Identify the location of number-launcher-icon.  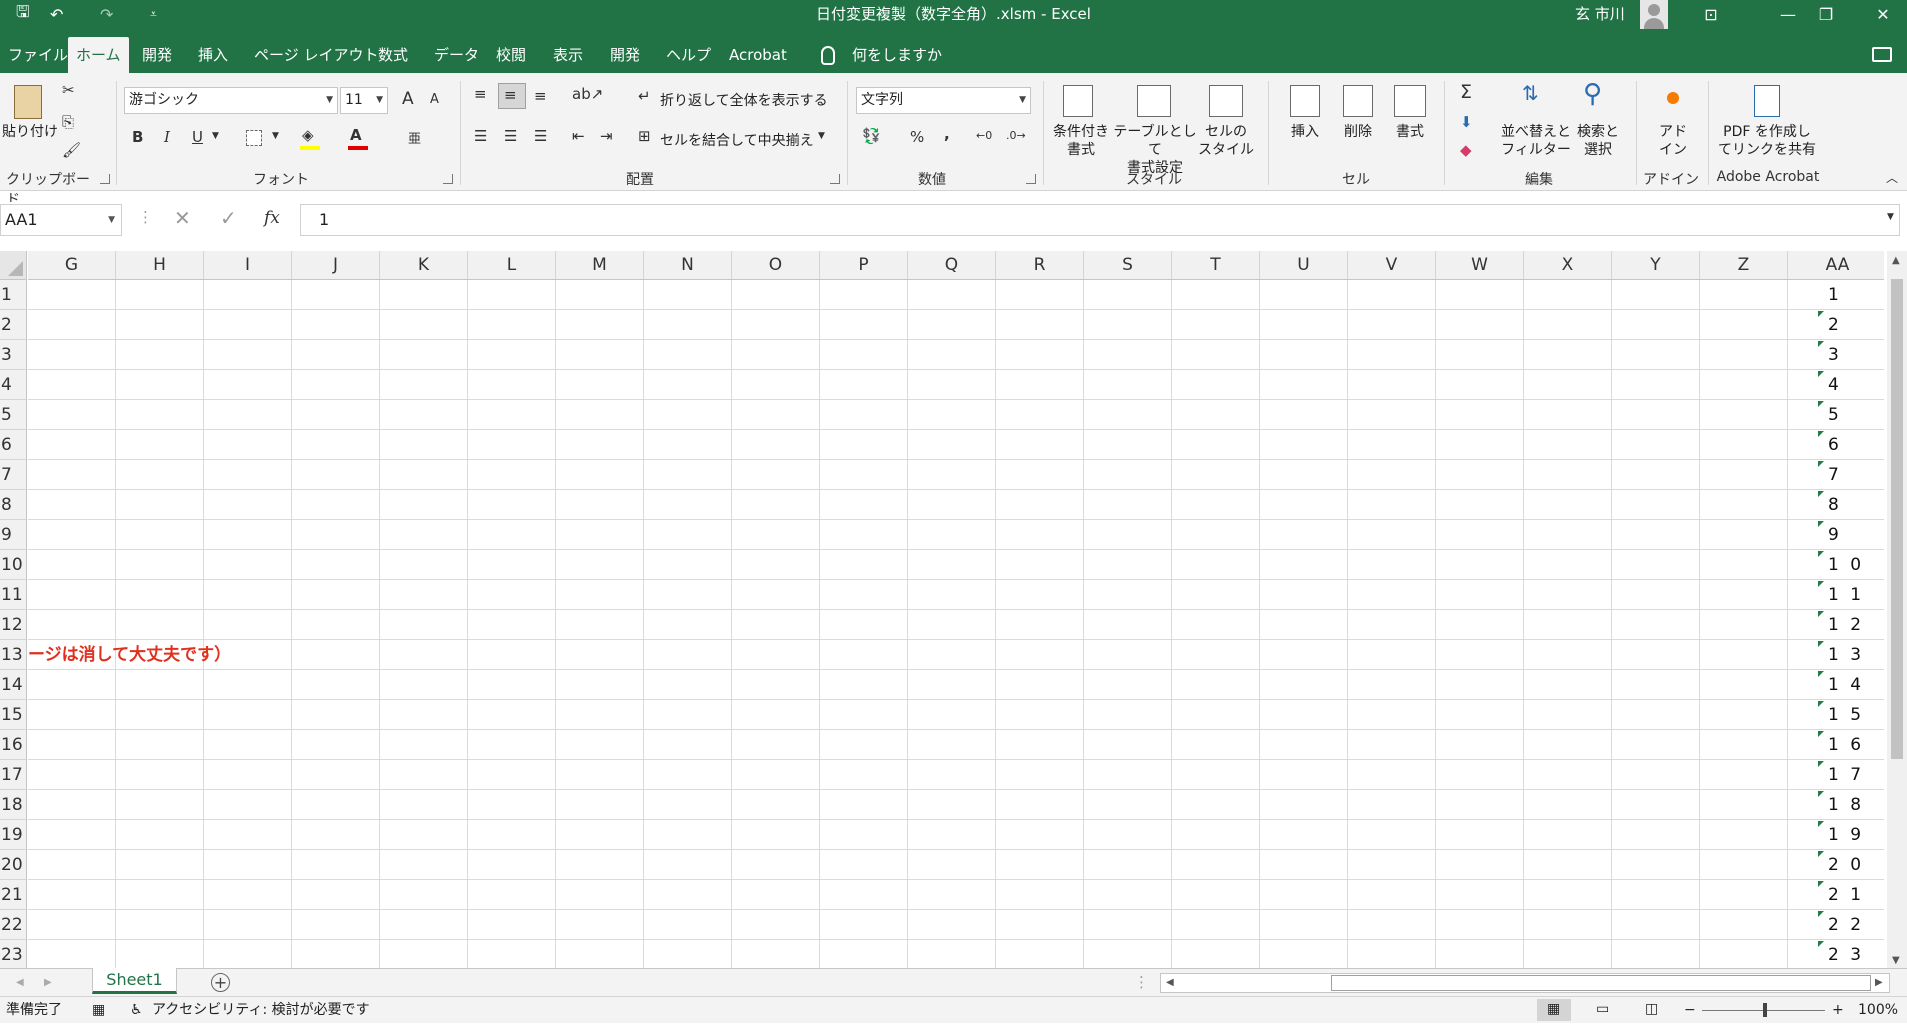
(1031, 179).